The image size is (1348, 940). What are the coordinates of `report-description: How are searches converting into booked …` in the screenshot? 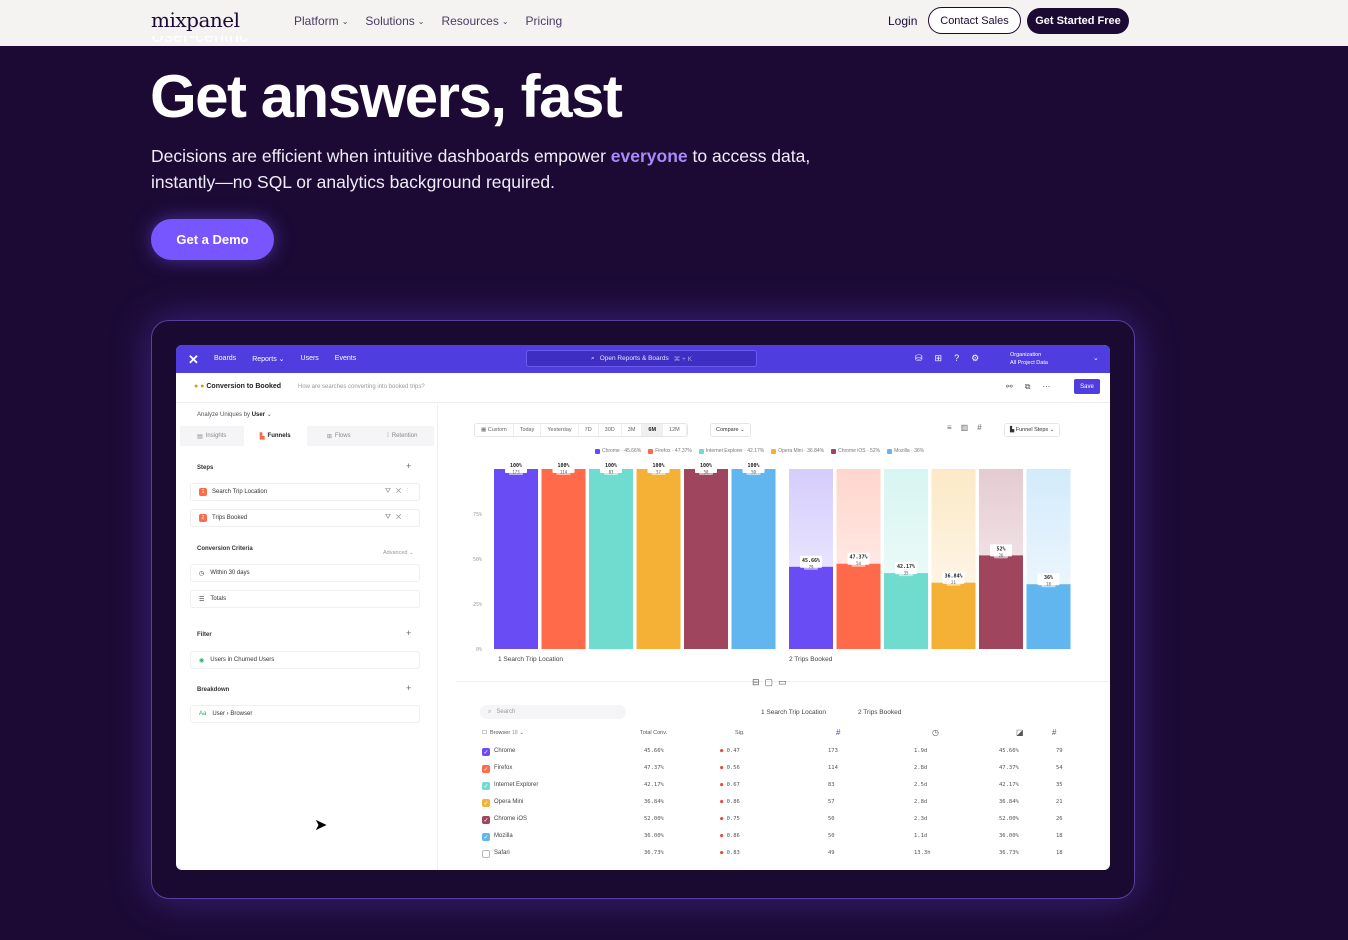 It's located at (361, 387).